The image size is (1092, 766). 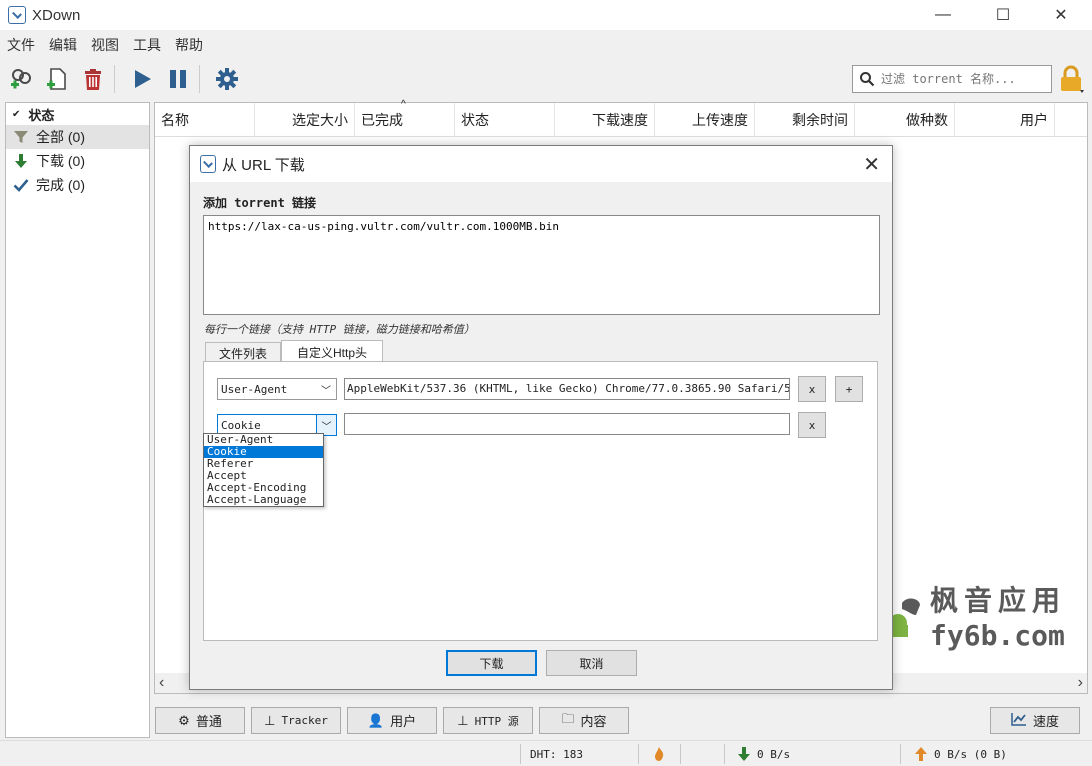 What do you see at coordinates (871, 164) in the screenshot?
I see `dialog-close-button: ✕` at bounding box center [871, 164].